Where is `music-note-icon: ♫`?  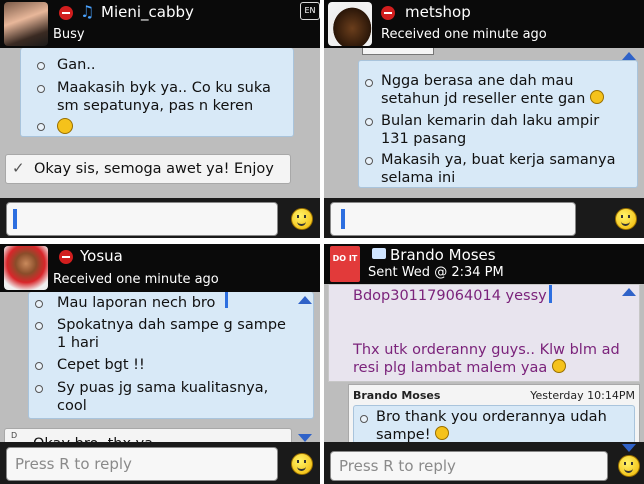 music-note-icon: ♫ is located at coordinates (87, 11).